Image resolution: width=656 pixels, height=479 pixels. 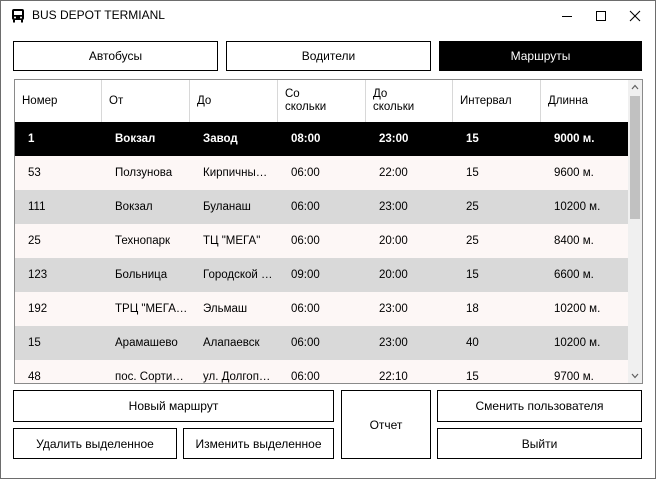 What do you see at coordinates (173, 406) in the screenshot?
I see `new-route-button: Новый маршрут` at bounding box center [173, 406].